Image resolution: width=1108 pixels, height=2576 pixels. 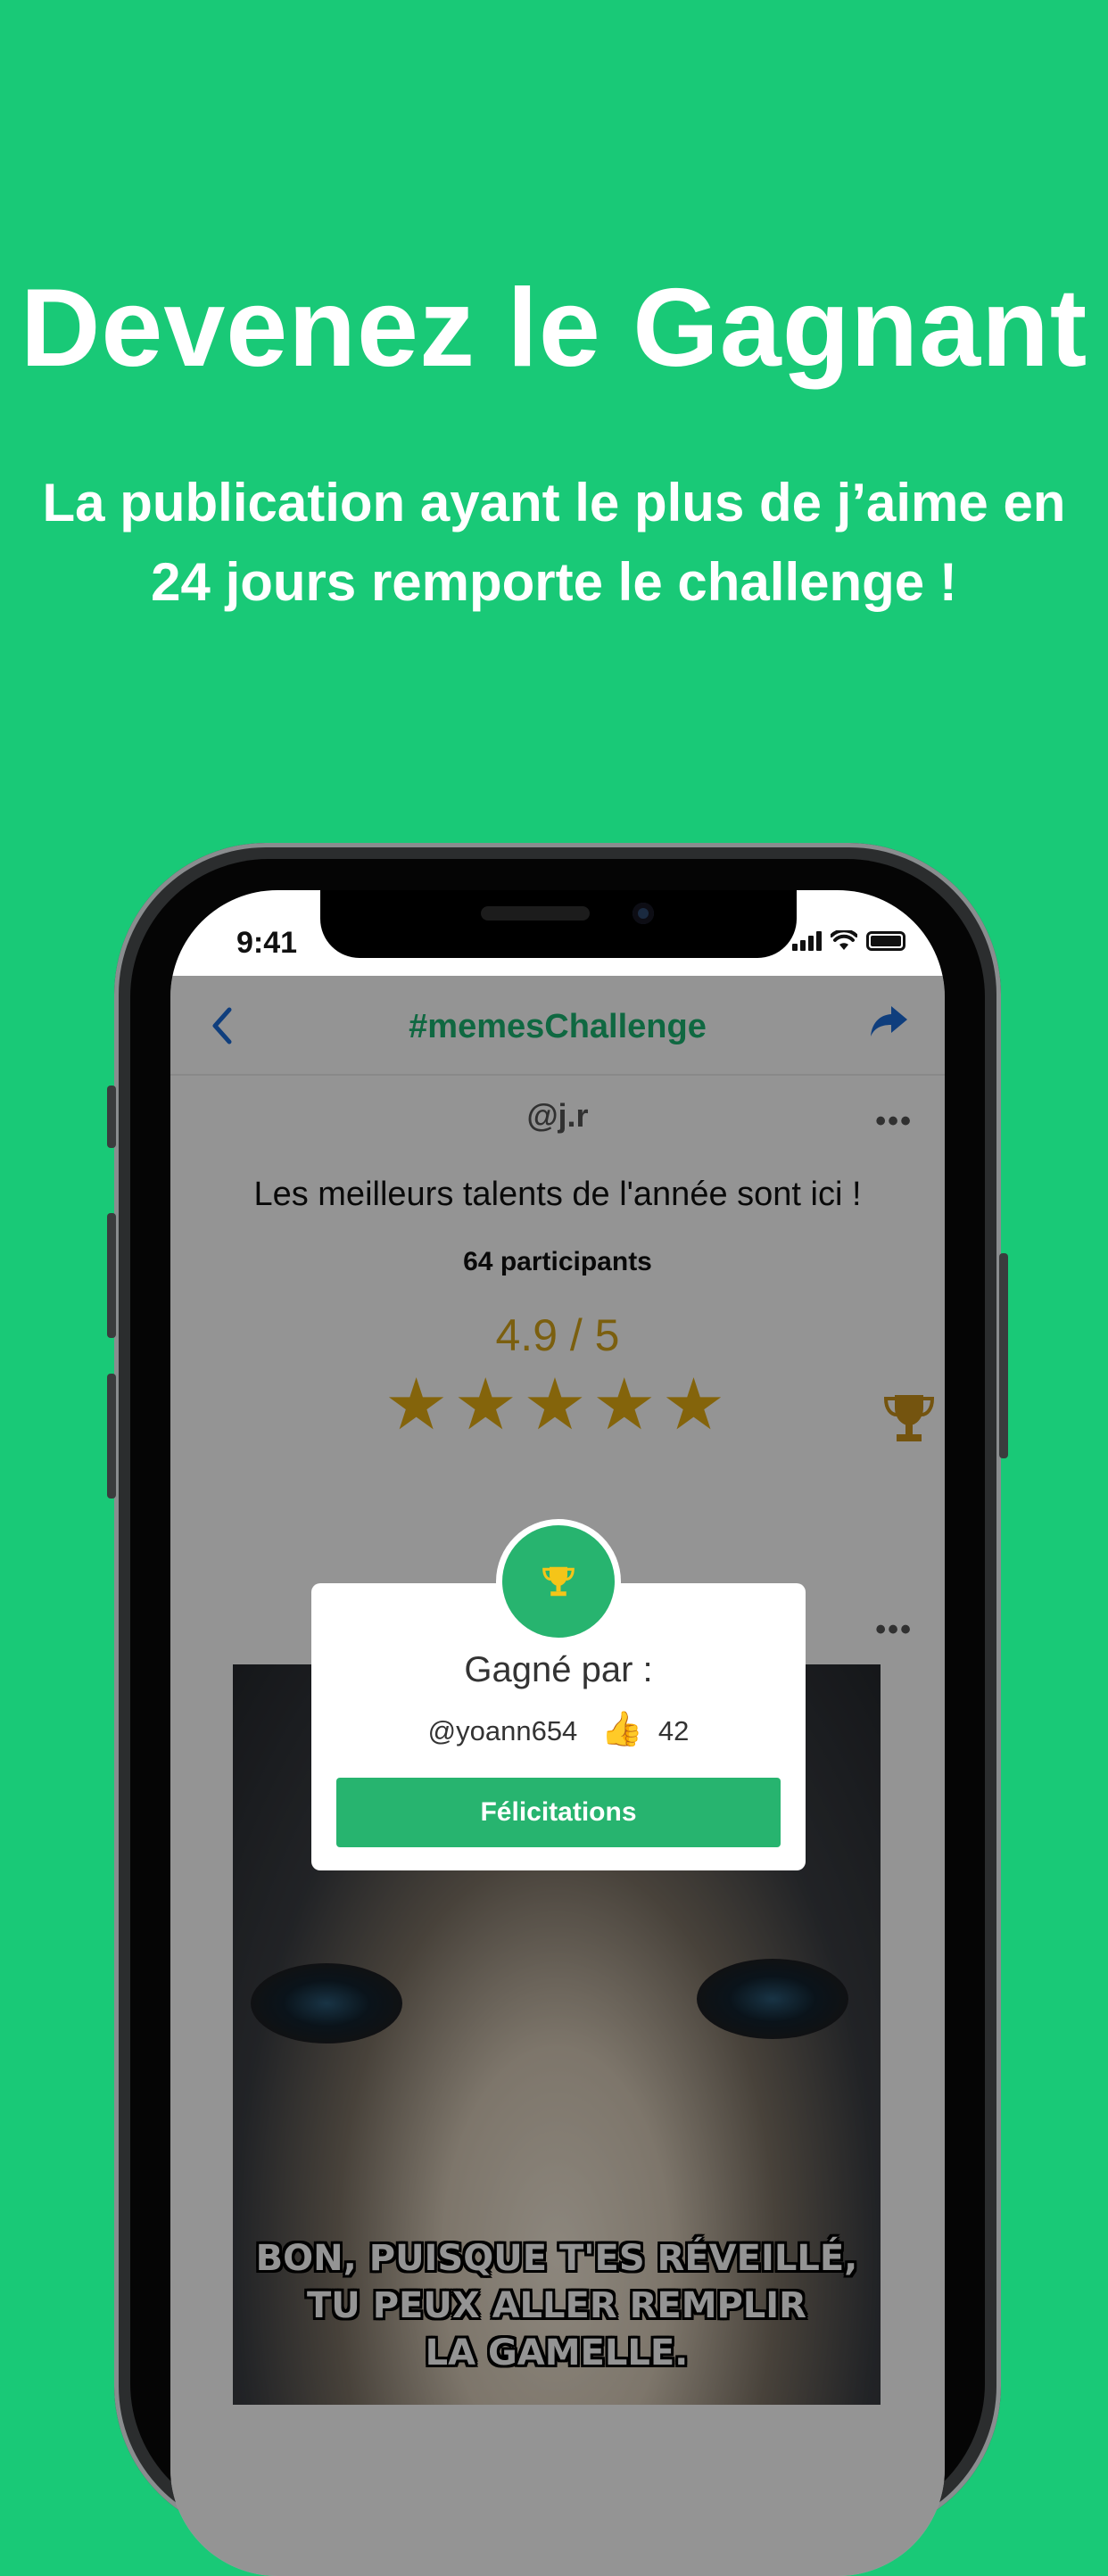 I want to click on phone-volume-down, so click(x=111, y=1436).